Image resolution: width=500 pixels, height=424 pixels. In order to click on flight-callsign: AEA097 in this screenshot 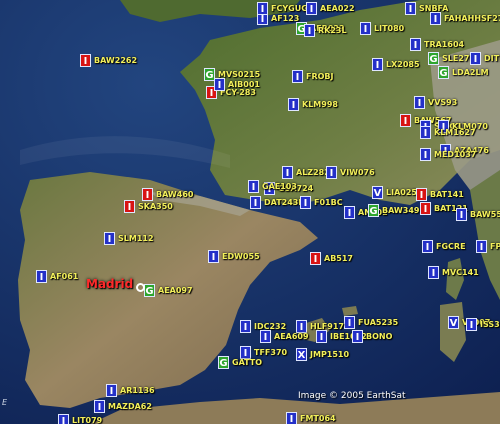, I will do `click(175, 290)`.